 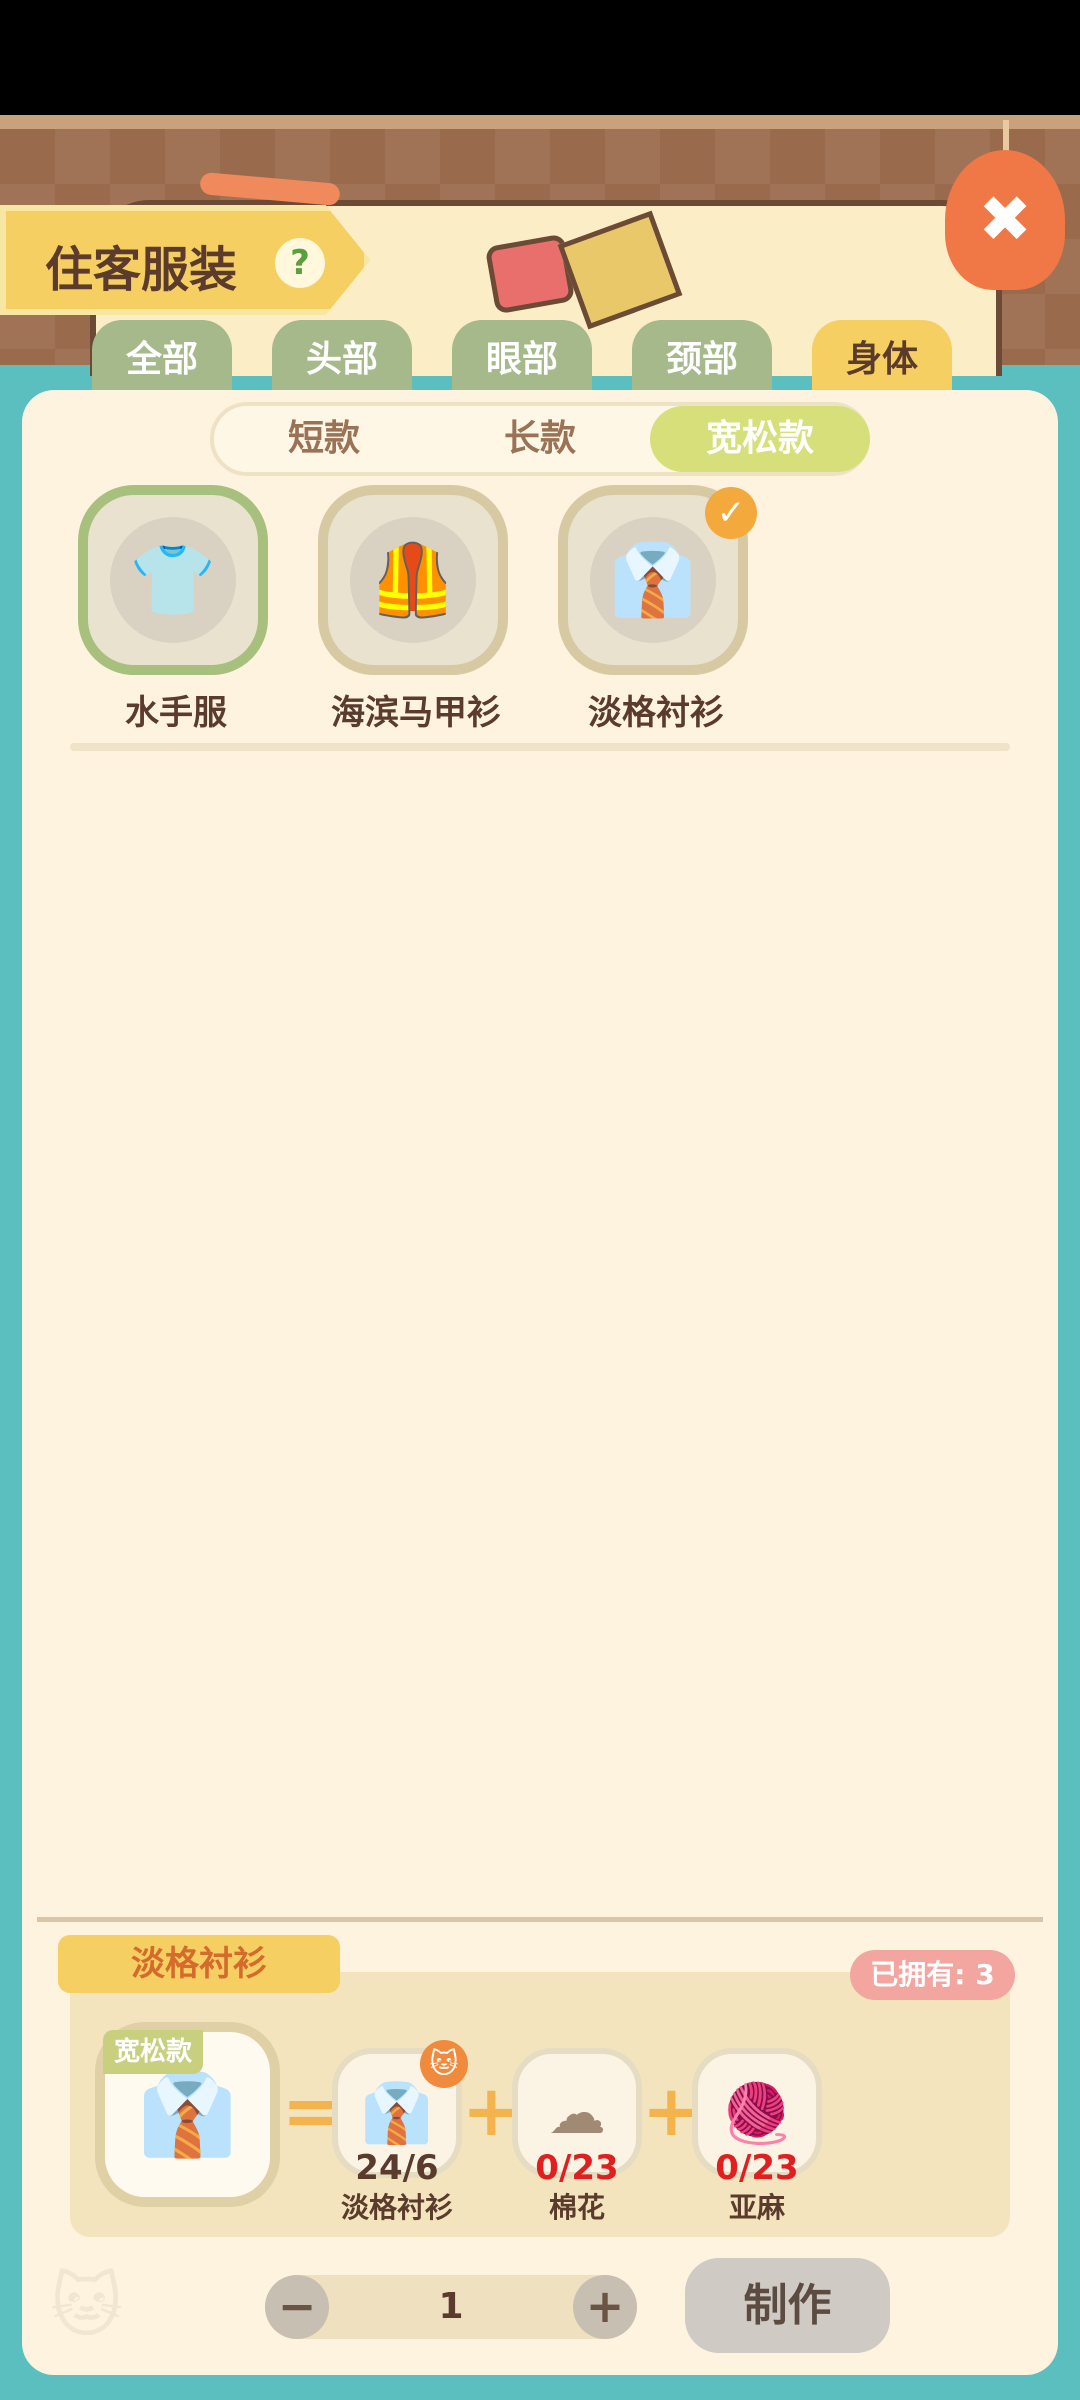 I want to click on check-icon: ✓, so click(x=731, y=513).